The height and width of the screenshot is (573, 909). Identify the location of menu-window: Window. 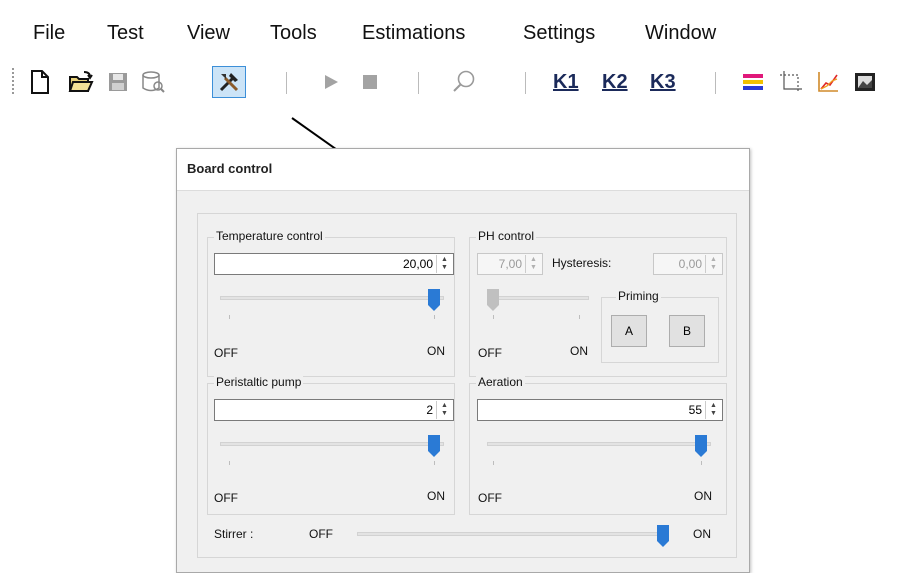
(680, 33).